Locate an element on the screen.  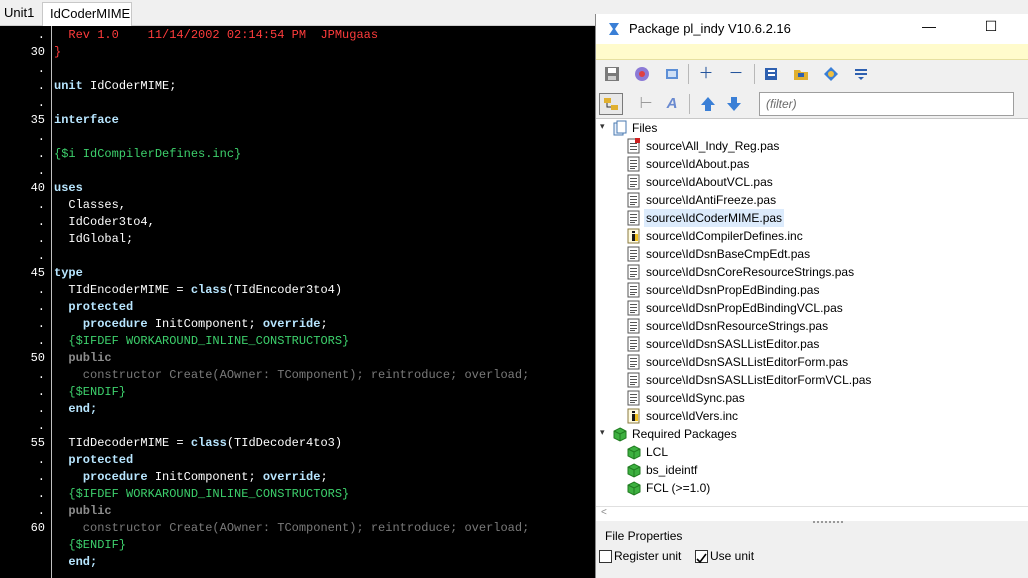
sort-alphabetically-icon: A is located at coordinates (672, 104).